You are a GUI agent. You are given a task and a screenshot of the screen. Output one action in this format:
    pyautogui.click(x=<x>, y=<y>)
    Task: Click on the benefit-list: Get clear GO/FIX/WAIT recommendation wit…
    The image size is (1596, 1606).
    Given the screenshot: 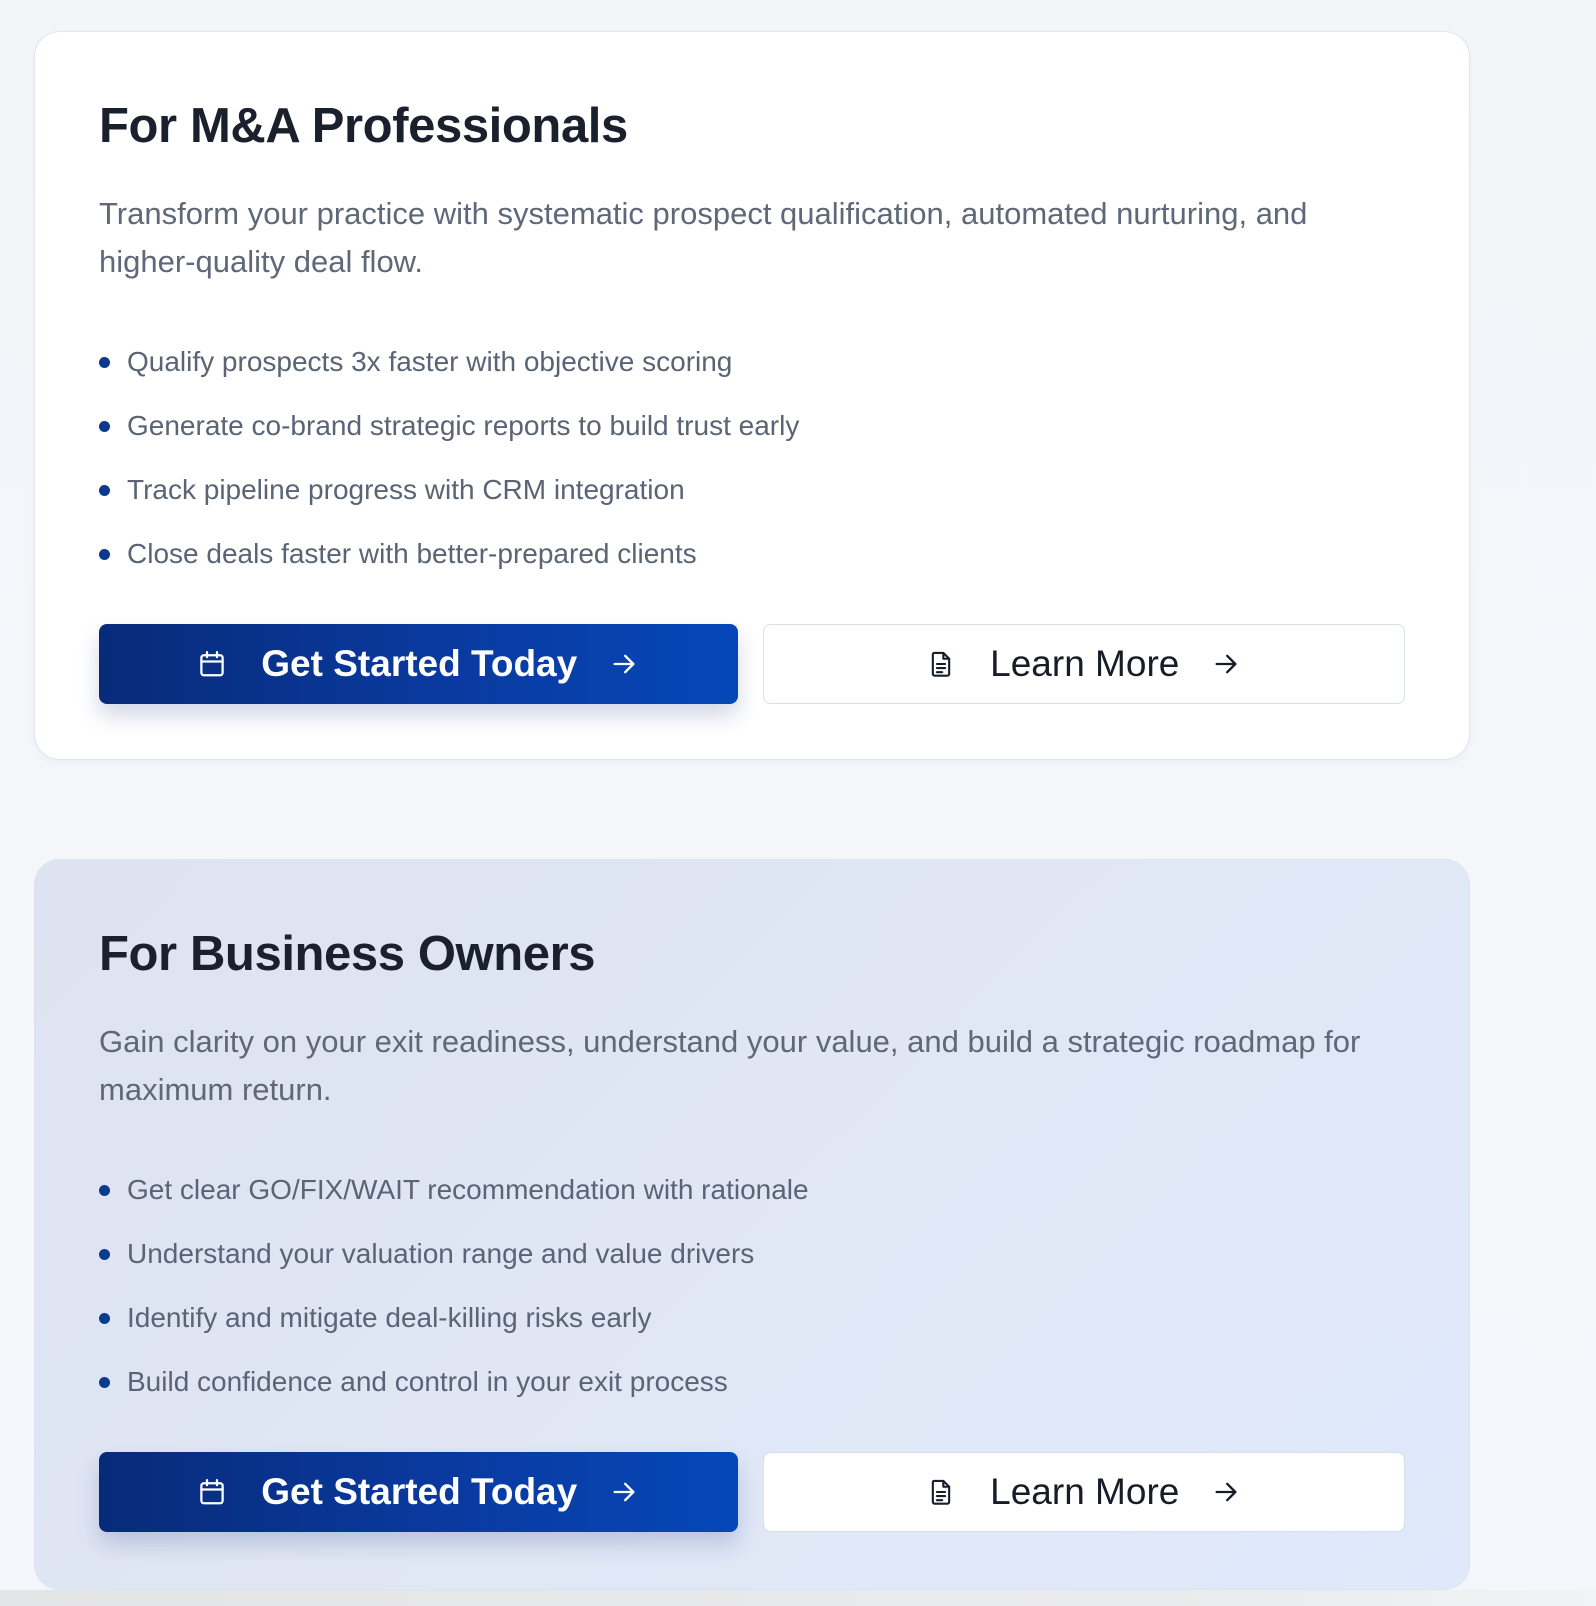 What is the action you would take?
    pyautogui.click(x=752, y=1286)
    